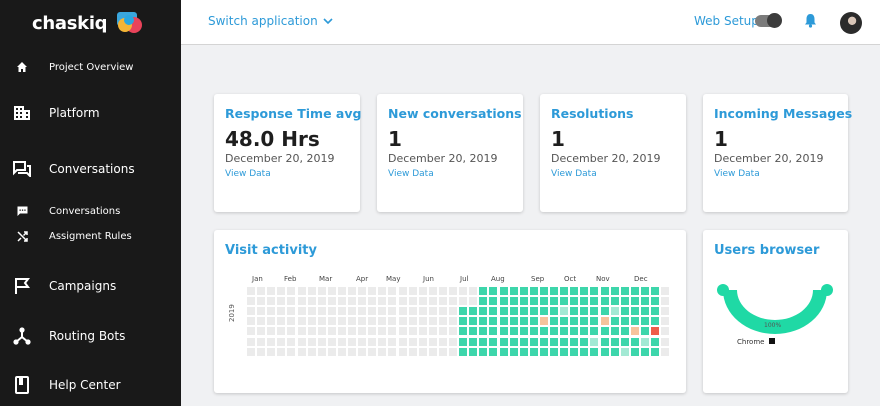  Describe the element at coordinates (90, 385) in the screenshot. I see `sidebar-item-help-center: Help Center` at that location.